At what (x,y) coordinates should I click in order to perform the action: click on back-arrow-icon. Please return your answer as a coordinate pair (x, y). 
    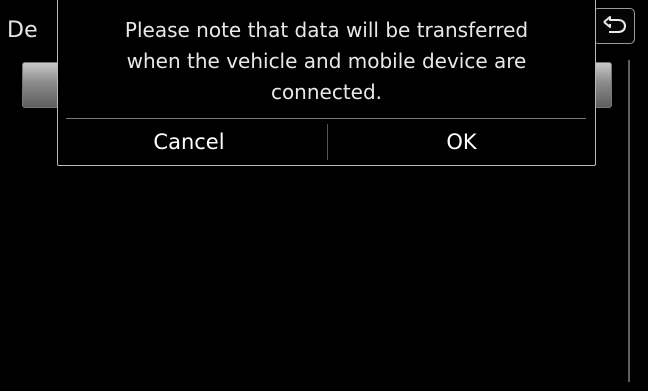
    Looking at the image, I should click on (614, 26).